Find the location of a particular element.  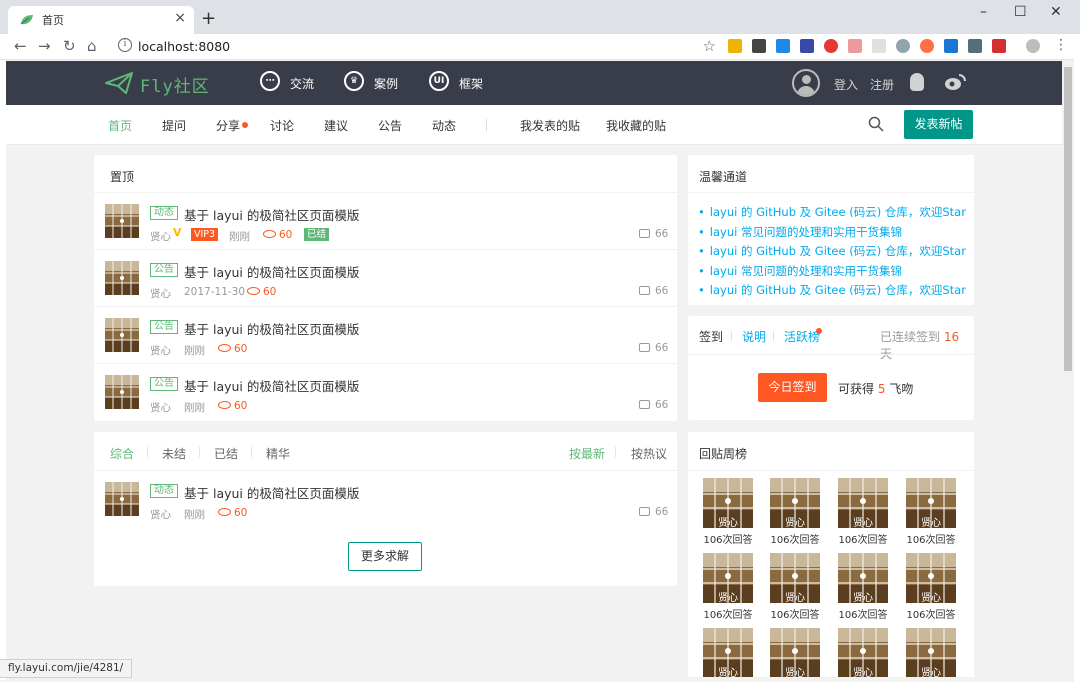

new-post-button: 发表新帖 is located at coordinates (938, 124).